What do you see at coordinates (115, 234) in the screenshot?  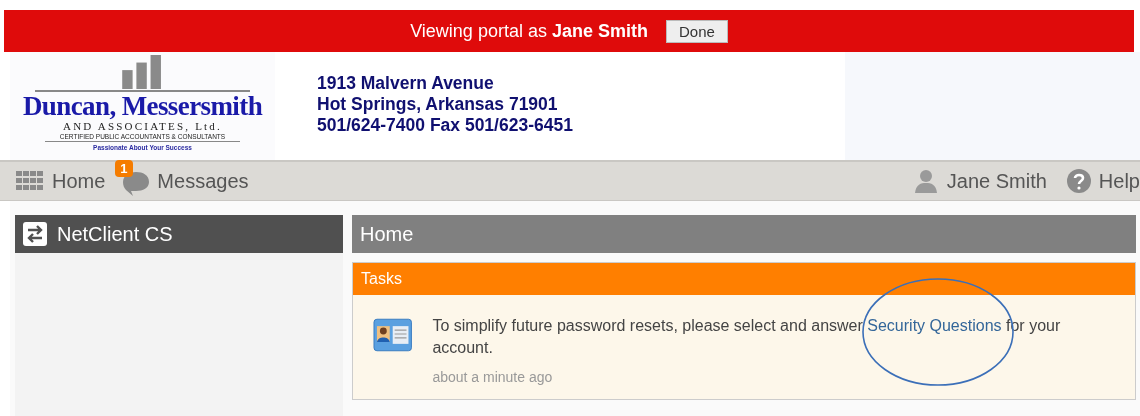 I see `sidebar-title: NetClient CS` at bounding box center [115, 234].